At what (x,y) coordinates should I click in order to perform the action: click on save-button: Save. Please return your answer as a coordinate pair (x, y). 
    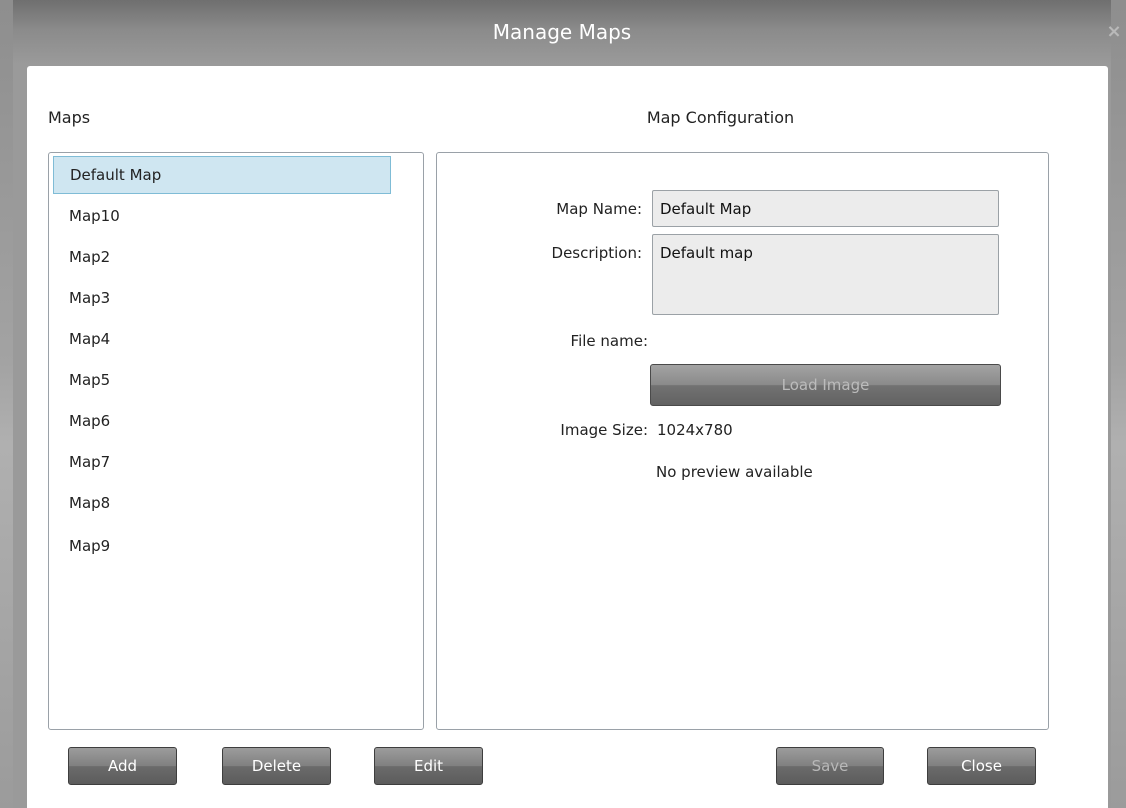
    Looking at the image, I should click on (830, 766).